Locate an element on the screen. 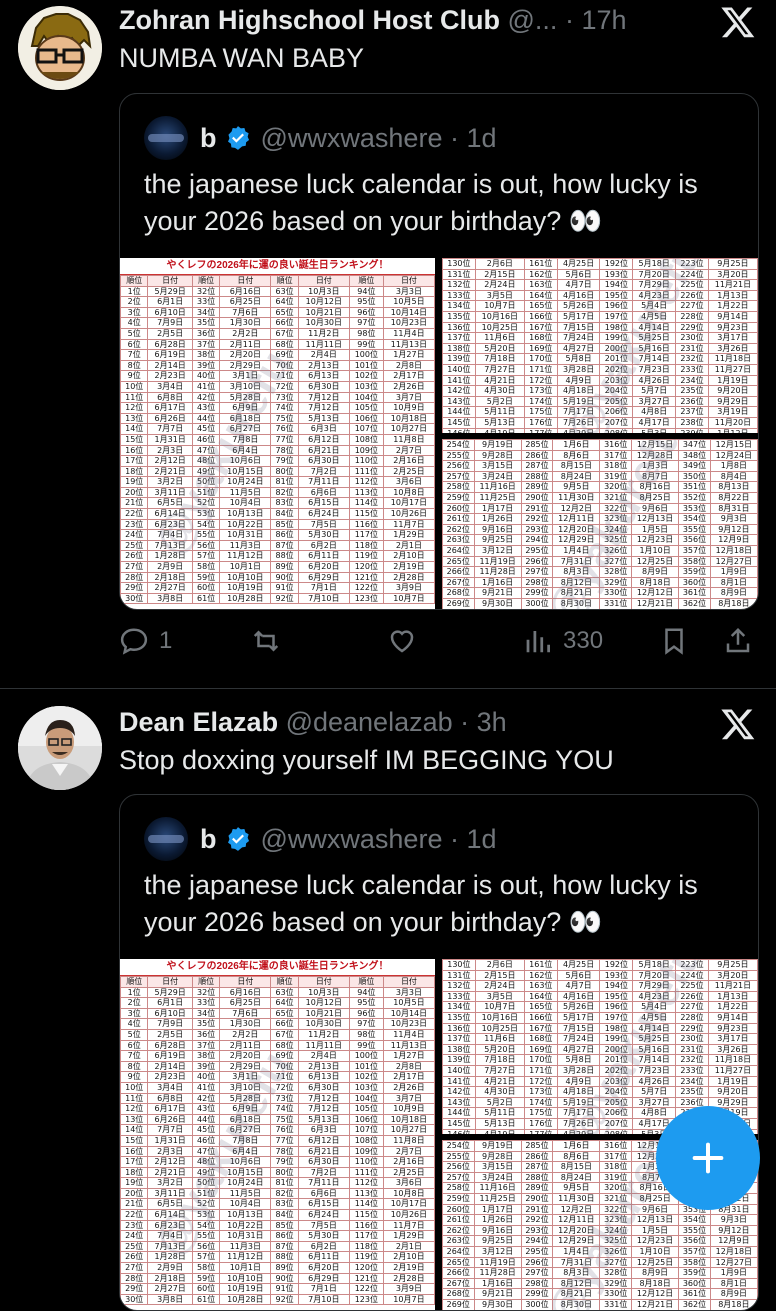 The width and height of the screenshot is (776, 1311). calendar-cell: 79位 is located at coordinates (284, 461).